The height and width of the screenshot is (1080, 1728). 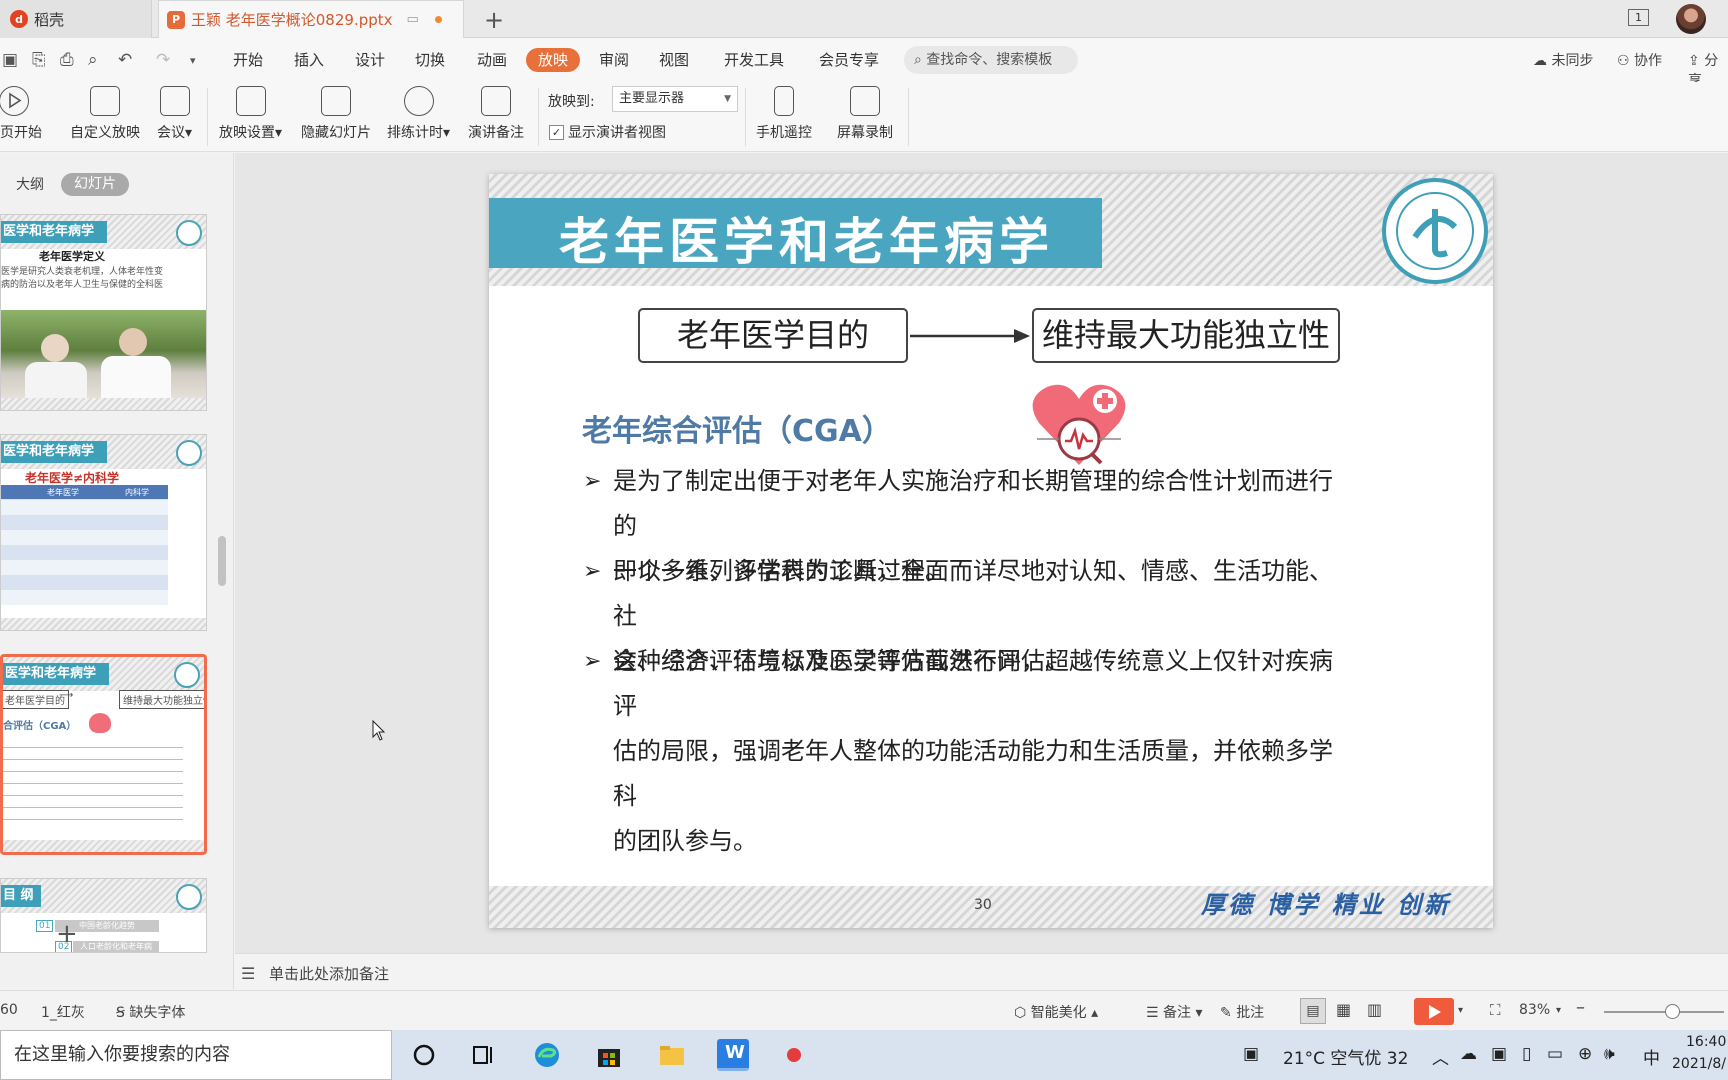 What do you see at coordinates (1434, 1011) in the screenshot?
I see `play-slideshow-button` at bounding box center [1434, 1011].